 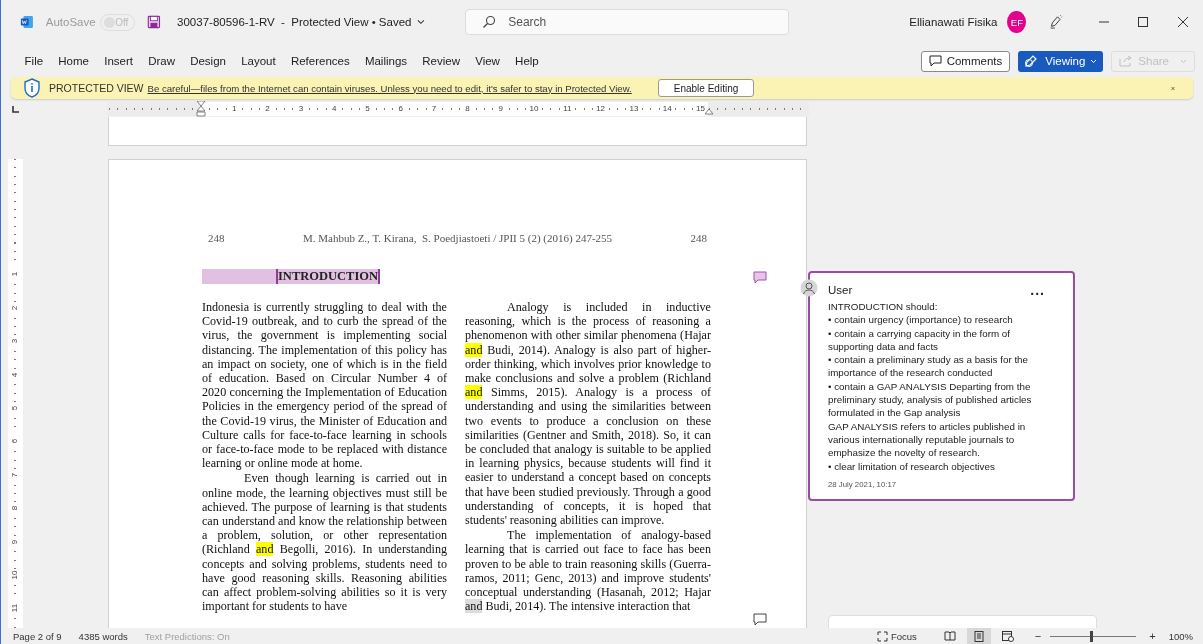 I want to click on focus-icon, so click(x=882, y=636).